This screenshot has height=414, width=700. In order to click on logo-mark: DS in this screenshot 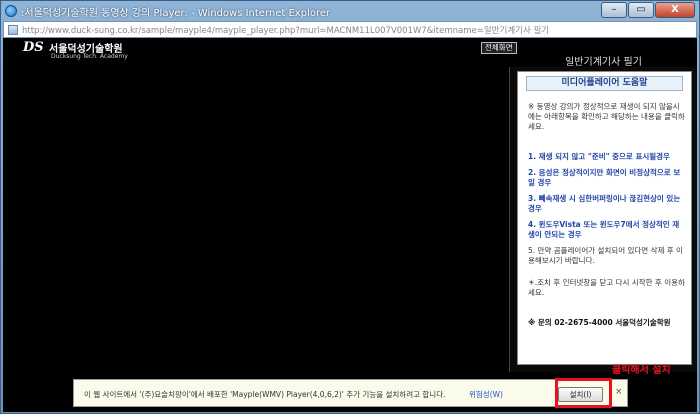, I will do `click(33, 47)`.